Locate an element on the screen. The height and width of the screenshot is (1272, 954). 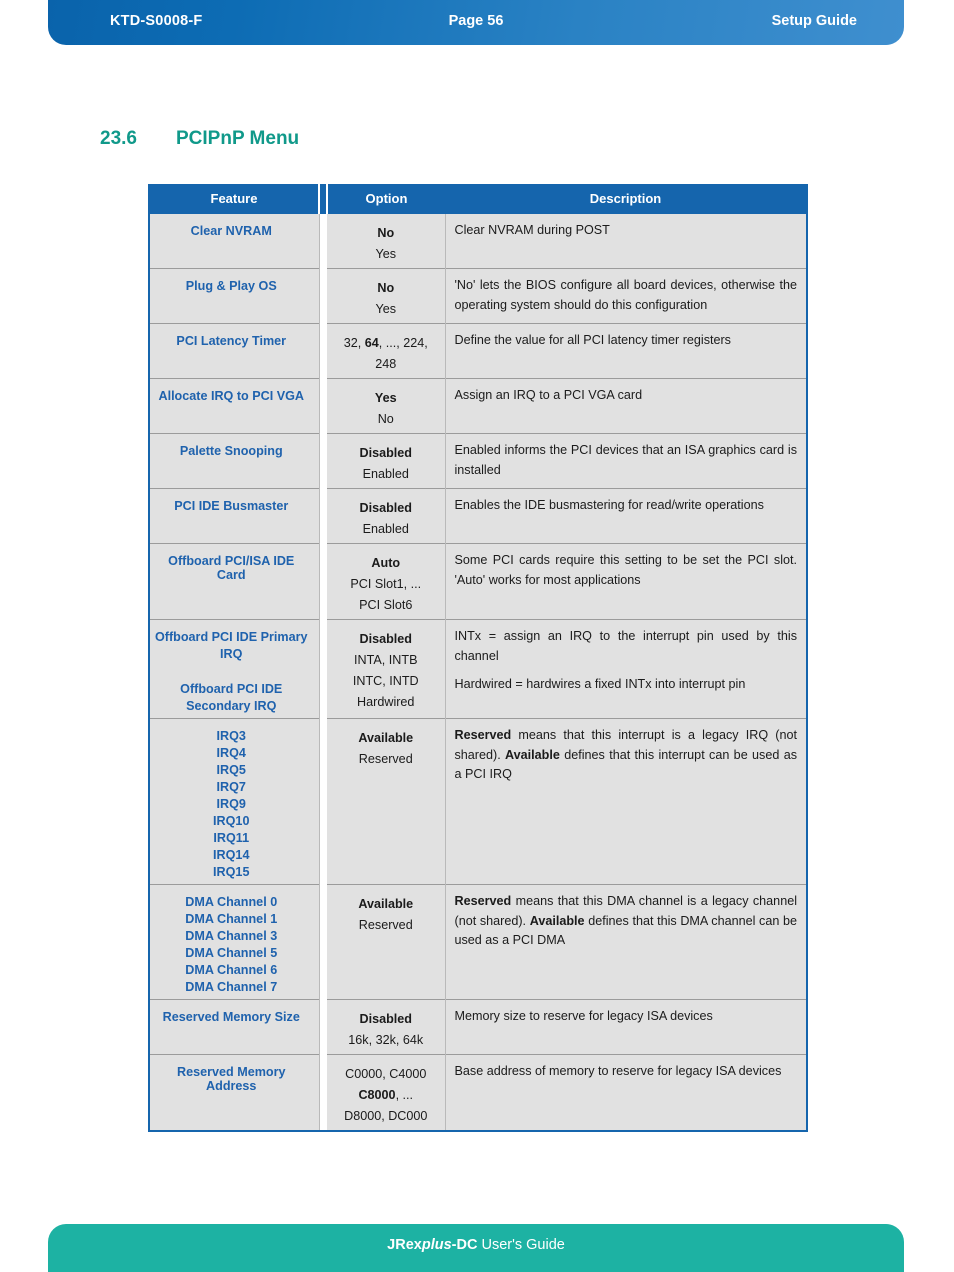
table-header: Feature Option Description is located at coordinates (478, 199).